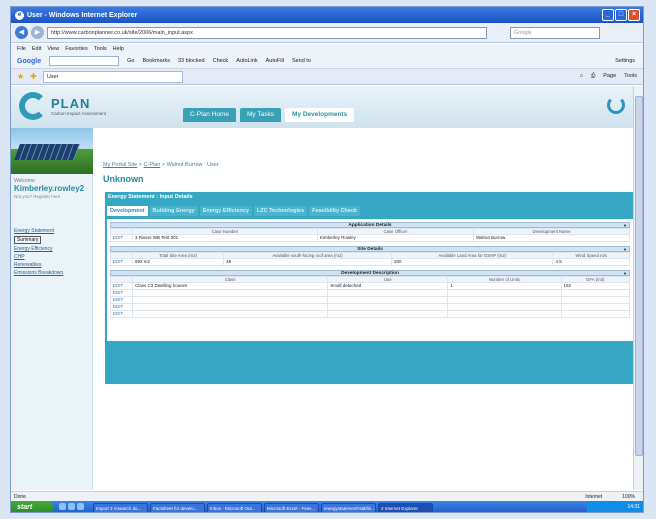 This screenshot has width=656, height=519. What do you see at coordinates (370, 314) in the screenshot?
I see `table-row: EDIT` at bounding box center [370, 314].